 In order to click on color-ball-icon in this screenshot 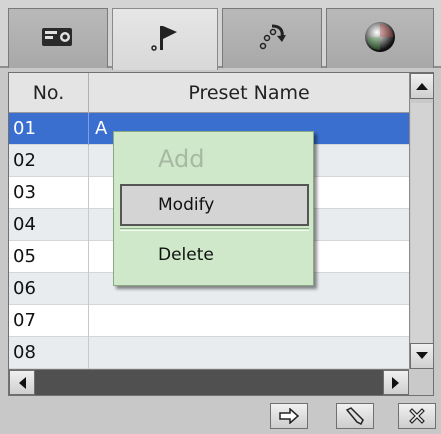, I will do `click(380, 39)`.